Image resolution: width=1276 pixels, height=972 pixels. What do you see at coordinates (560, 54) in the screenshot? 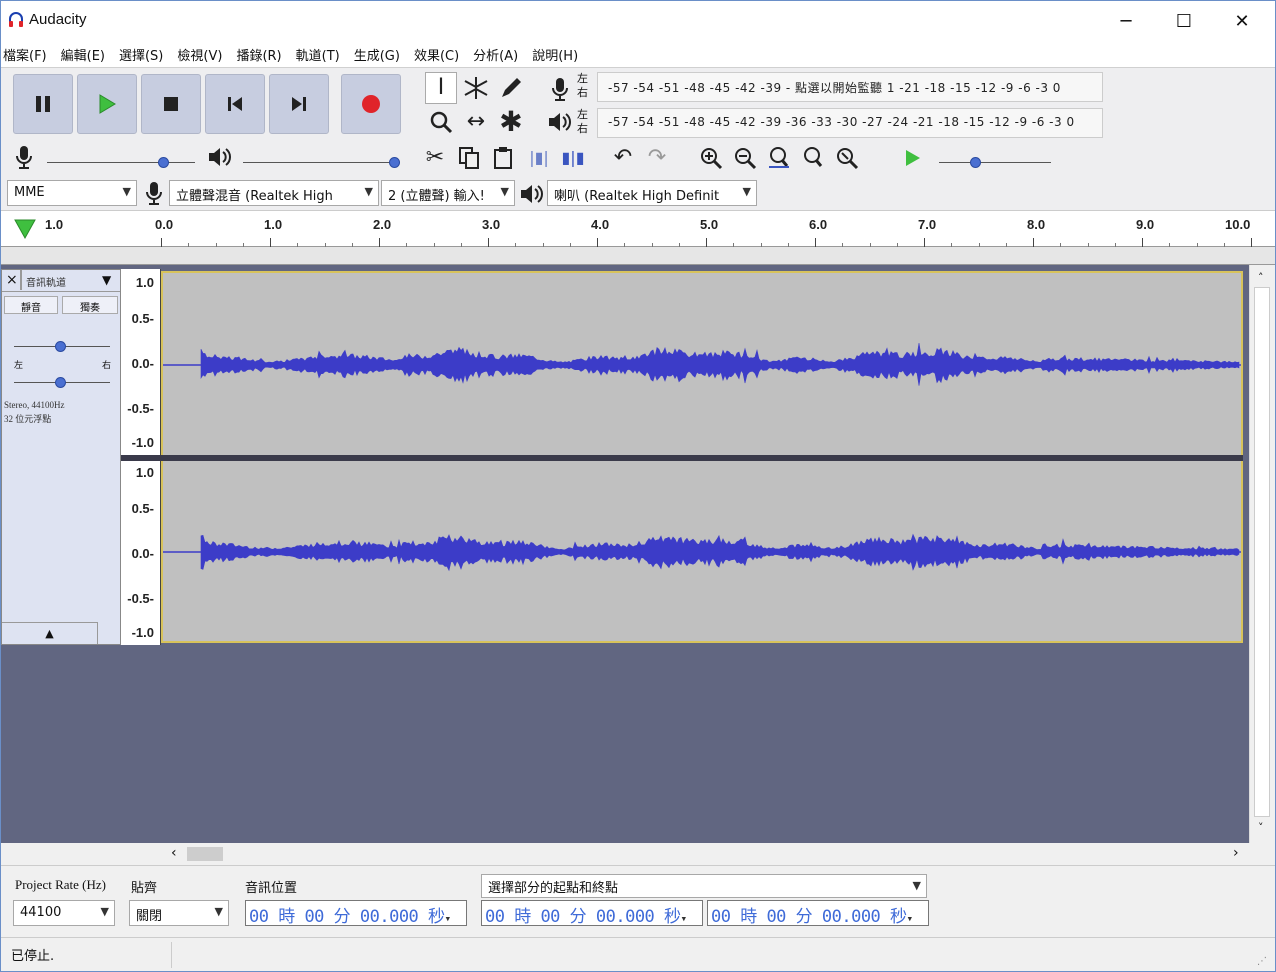
I see `menu-help: 說明(H)` at bounding box center [560, 54].